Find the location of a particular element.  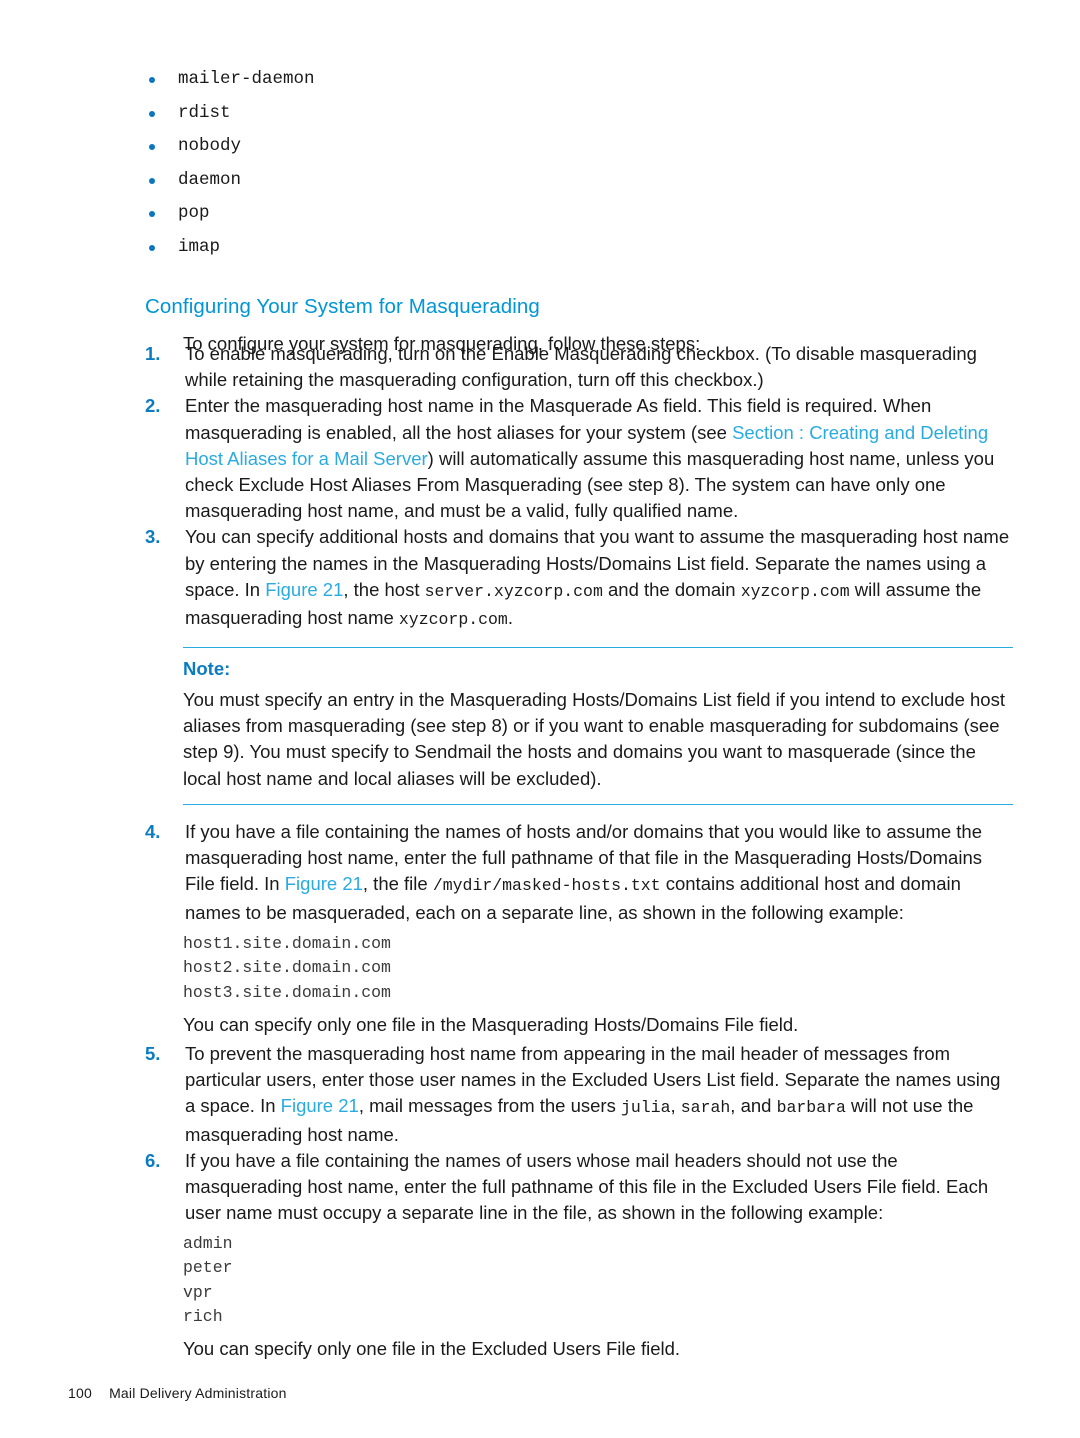

inline-code: sarah is located at coordinates (705, 1108).